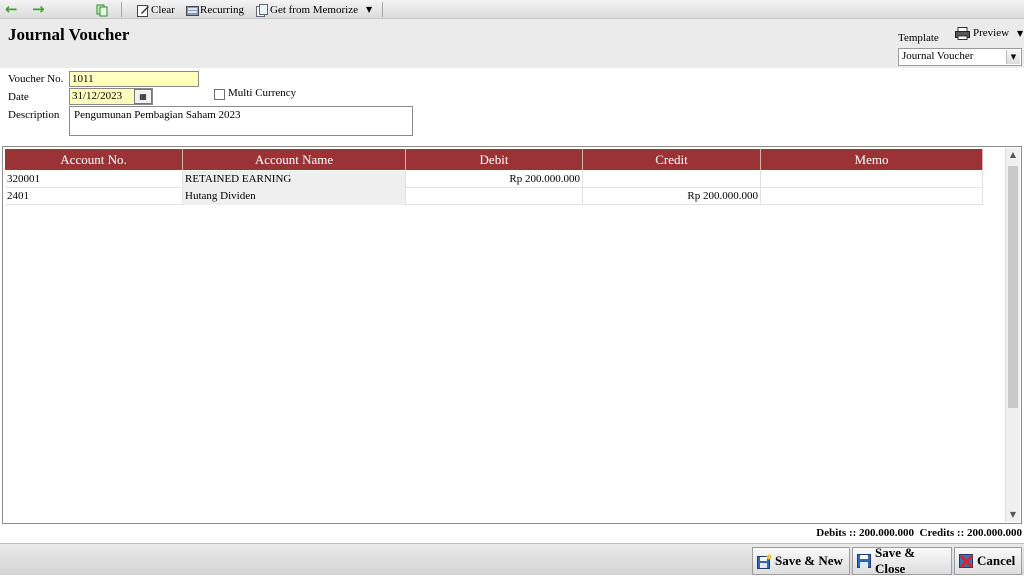 The image size is (1024, 577). I want to click on multi-currency-label: Multi Currency, so click(262, 93).